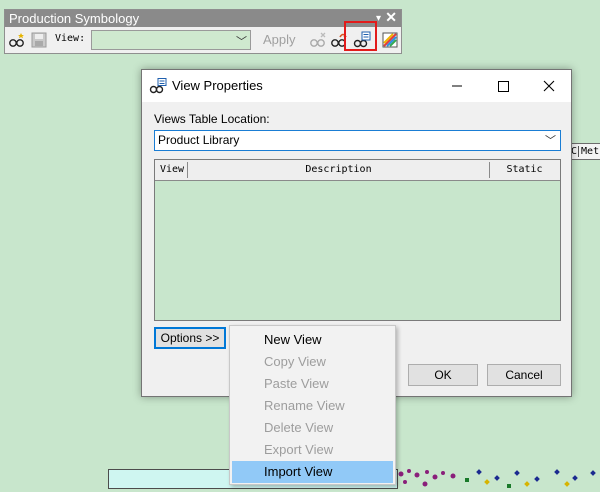 The width and height of the screenshot is (600, 492). What do you see at coordinates (172, 170) in the screenshot?
I see `column-header-view: View` at bounding box center [172, 170].